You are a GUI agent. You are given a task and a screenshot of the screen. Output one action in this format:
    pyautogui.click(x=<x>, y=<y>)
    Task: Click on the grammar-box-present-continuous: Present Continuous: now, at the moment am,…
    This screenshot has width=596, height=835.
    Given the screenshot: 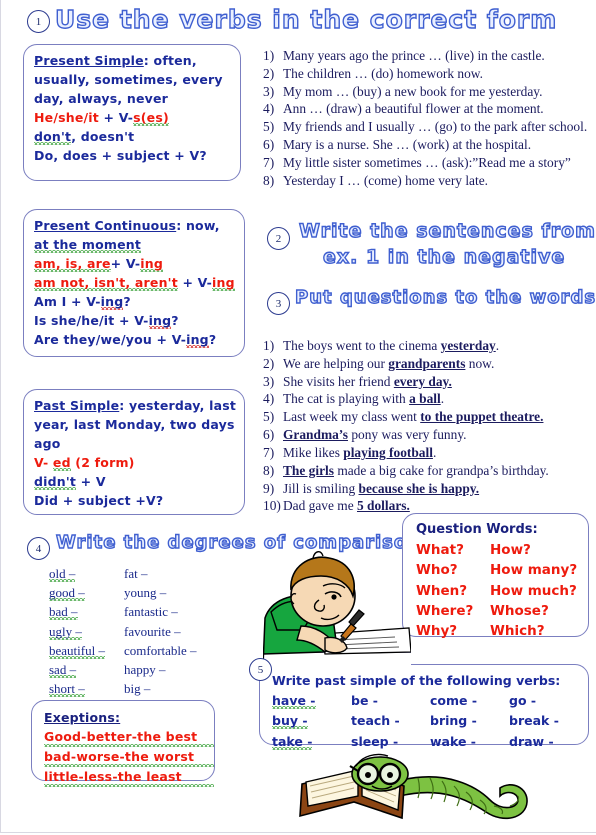 What is the action you would take?
    pyautogui.click(x=134, y=283)
    